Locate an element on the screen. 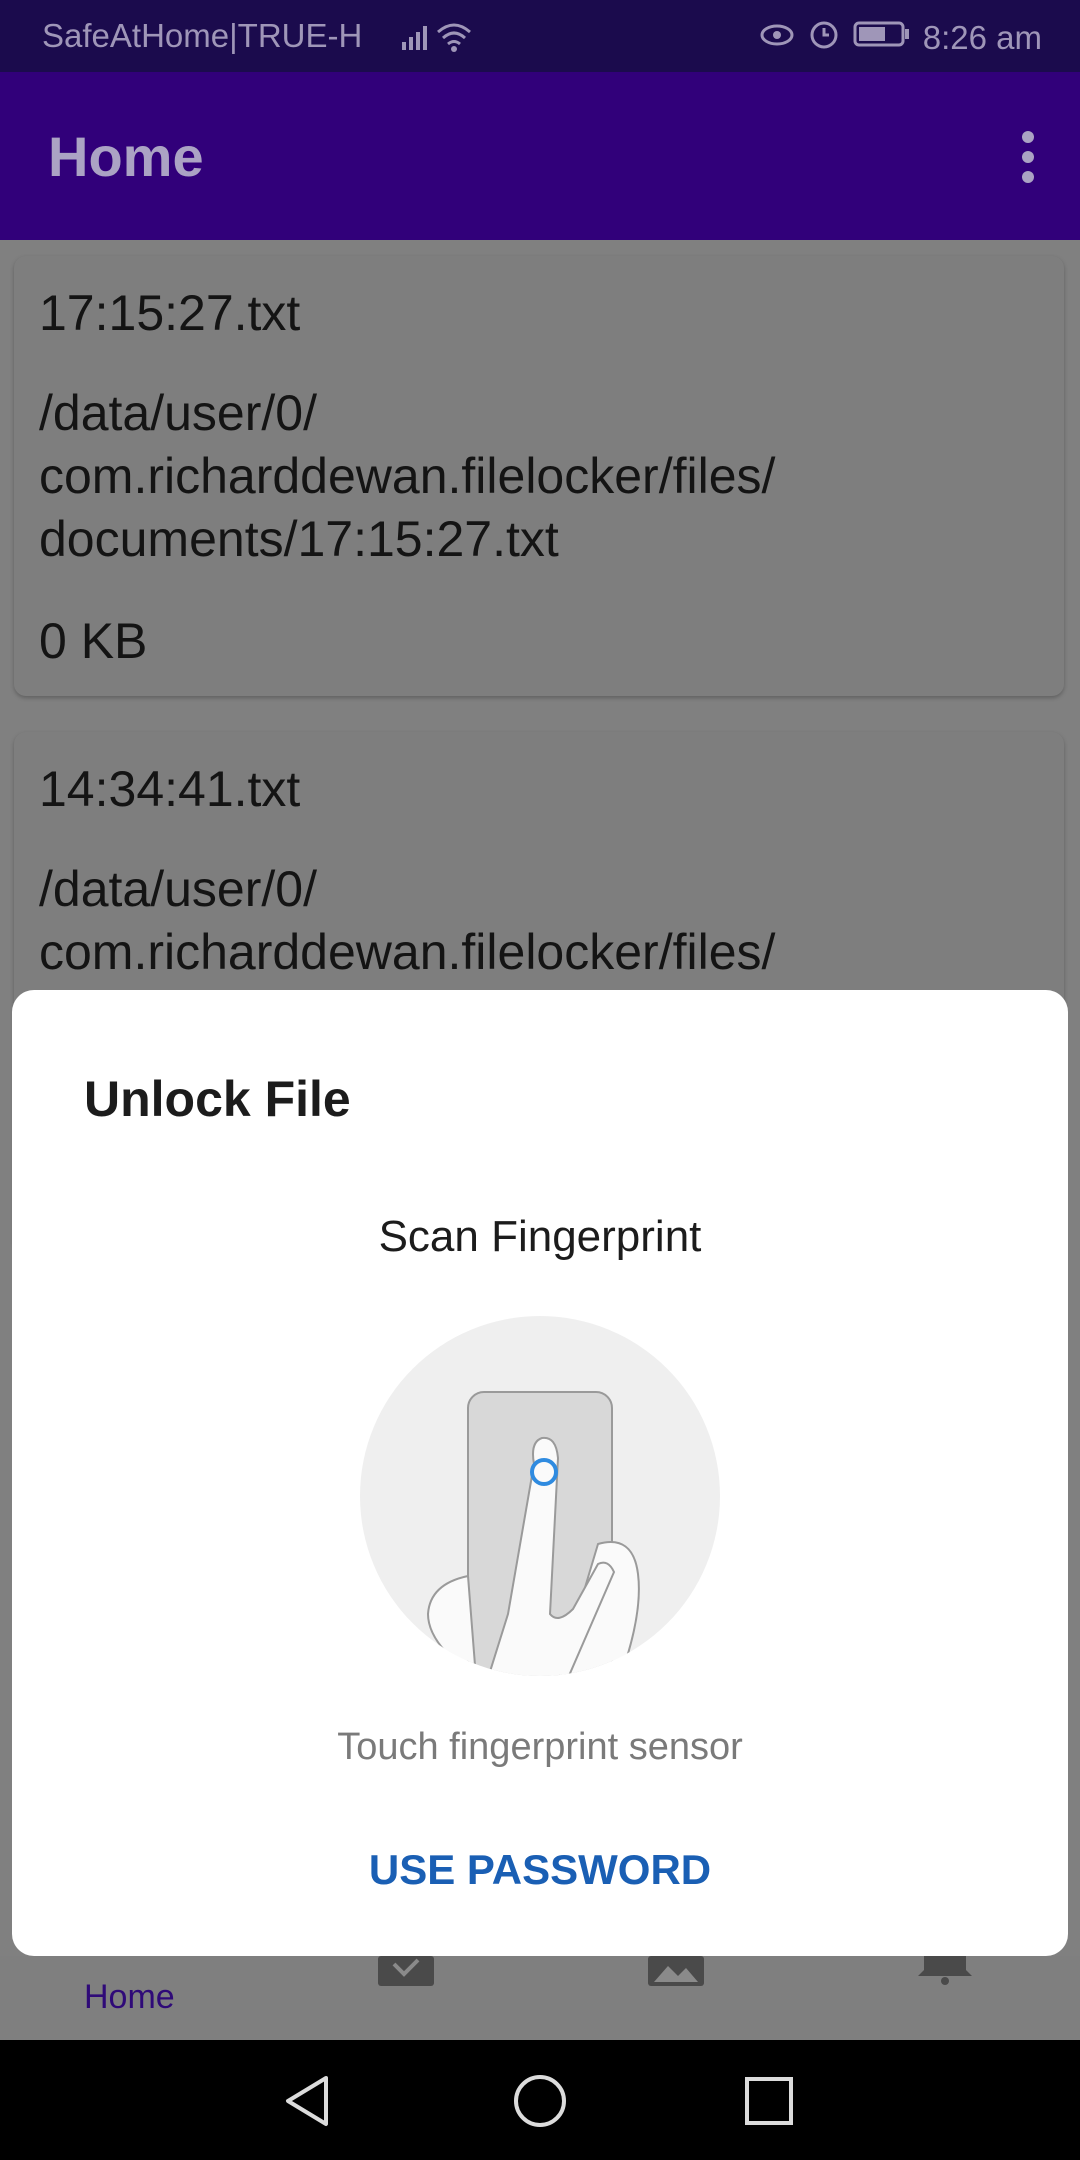  bell-icon is located at coordinates (945, 1973).